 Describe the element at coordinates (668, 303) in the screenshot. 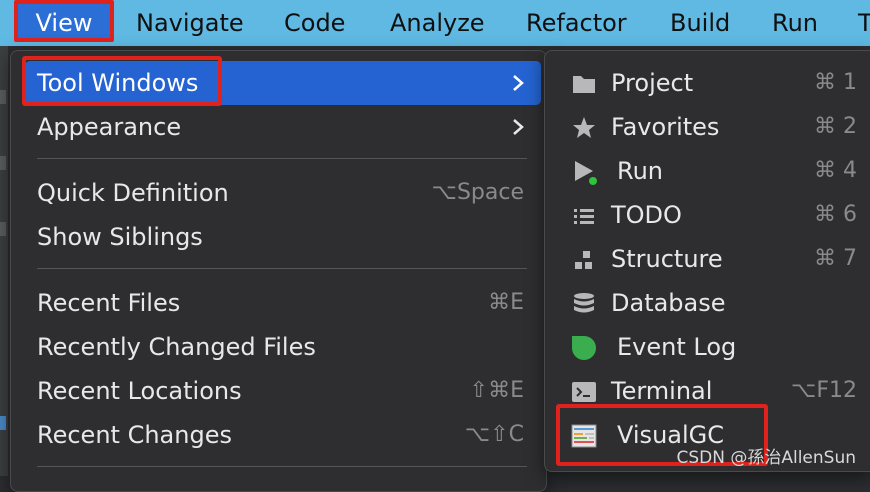

I see `submenu-item-label: Database` at that location.